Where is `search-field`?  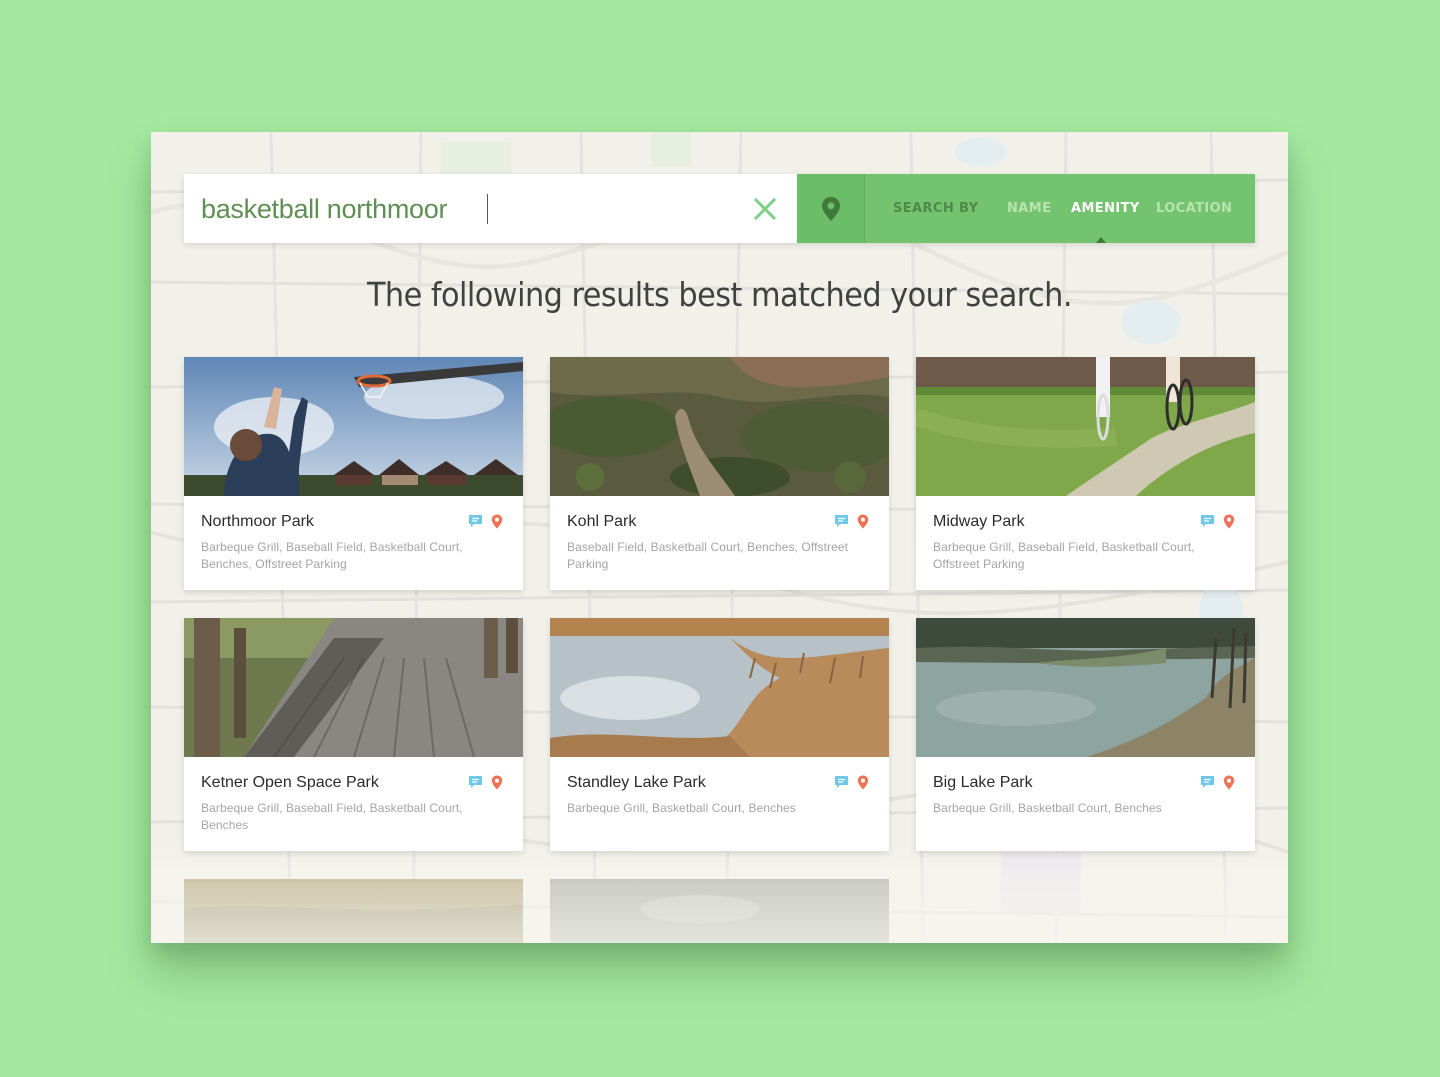 search-field is located at coordinates (490, 208).